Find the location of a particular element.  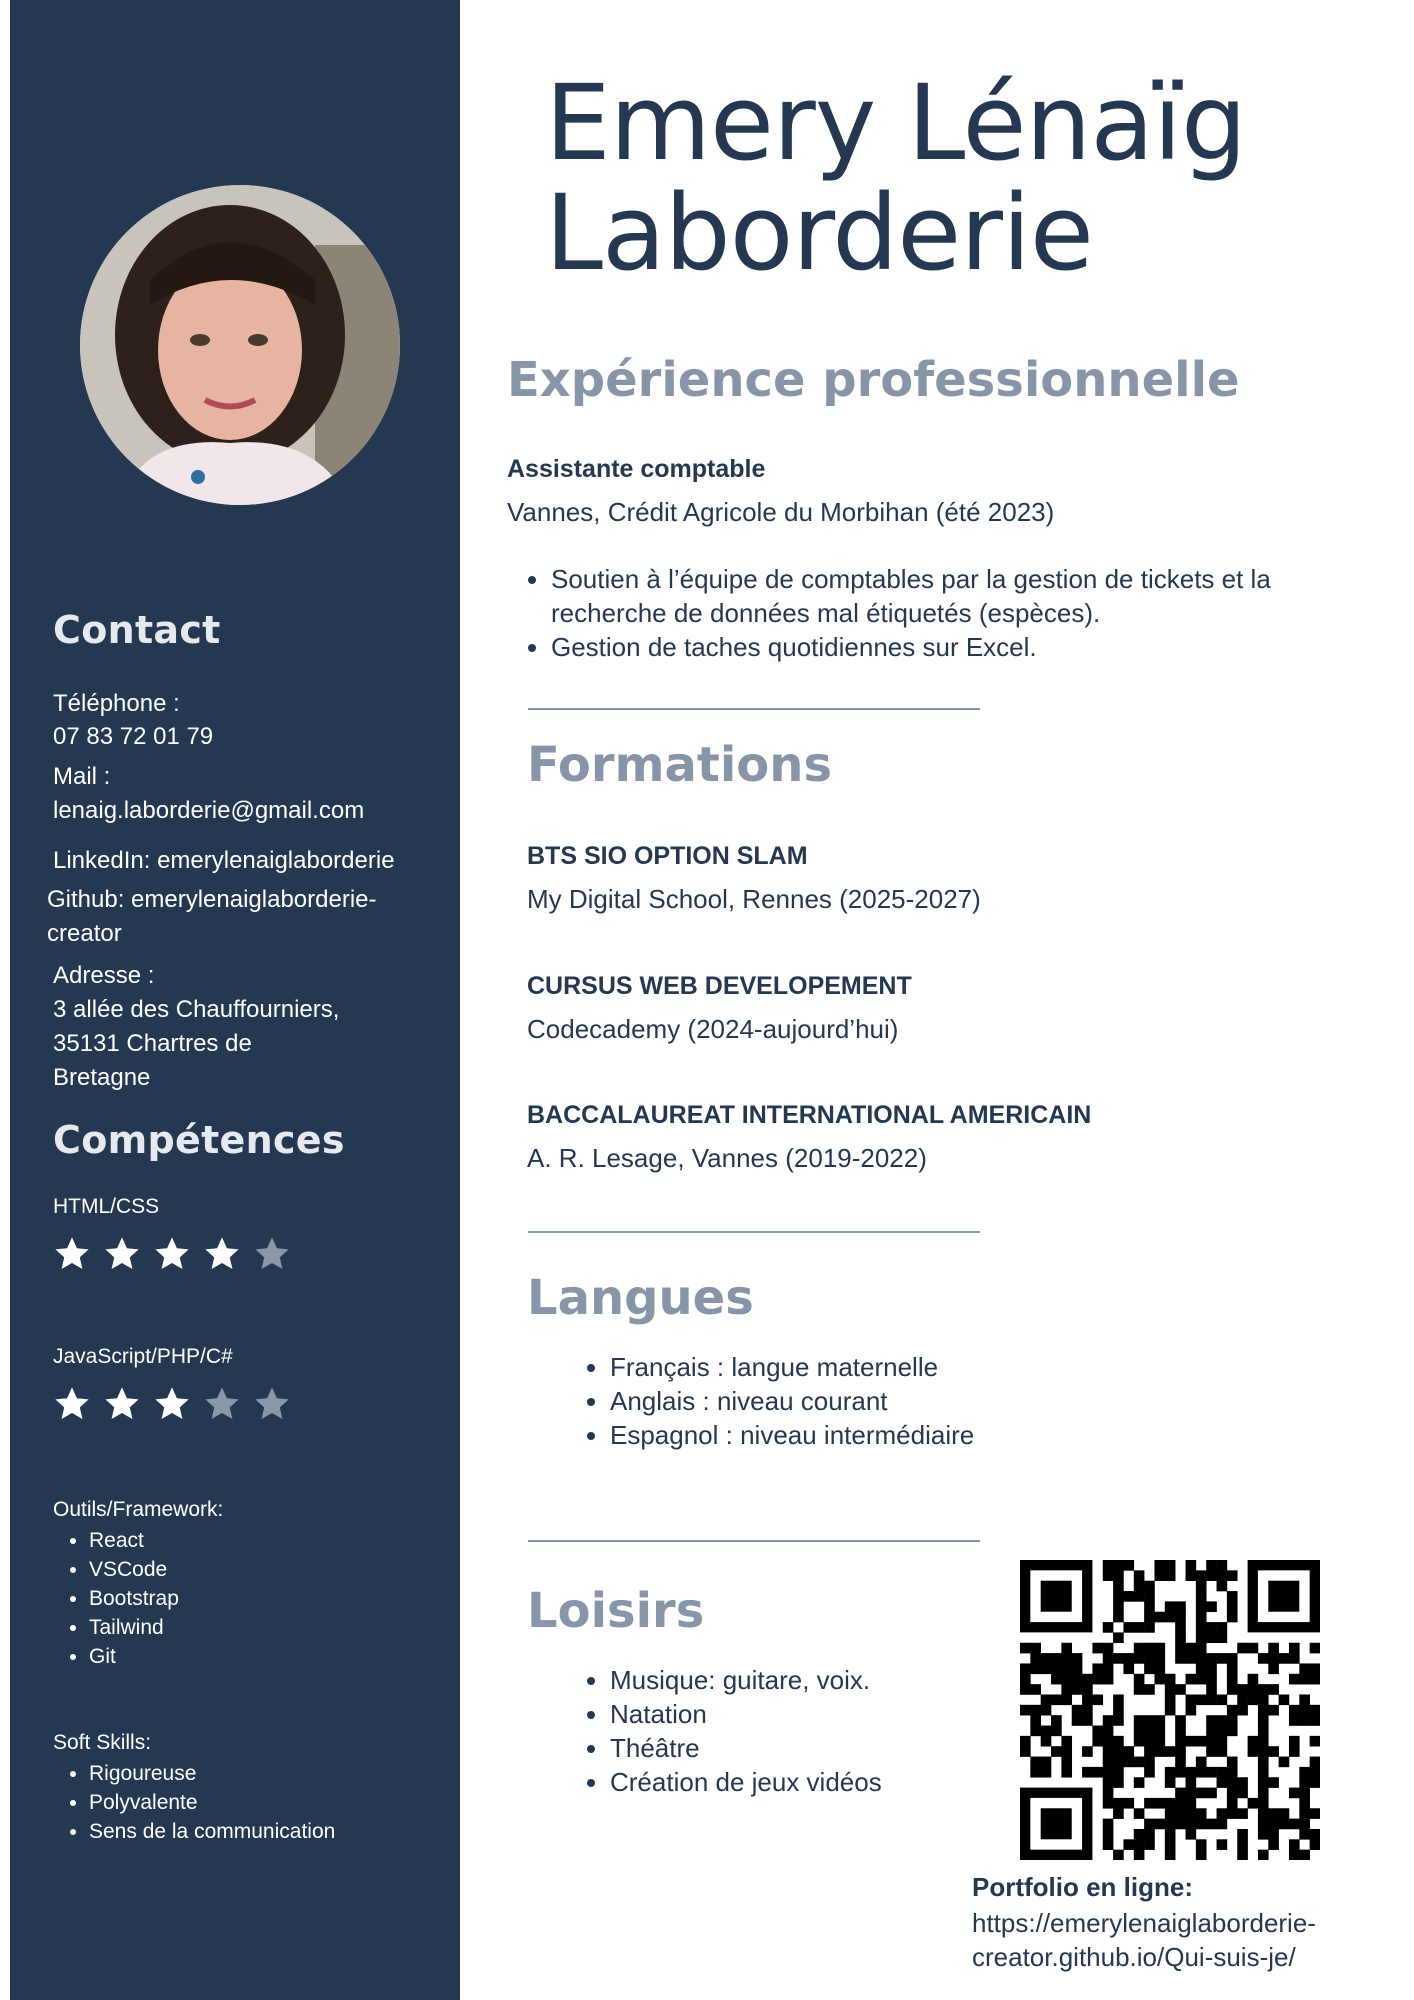

list-item: Bootstrap is located at coordinates (134, 1598).